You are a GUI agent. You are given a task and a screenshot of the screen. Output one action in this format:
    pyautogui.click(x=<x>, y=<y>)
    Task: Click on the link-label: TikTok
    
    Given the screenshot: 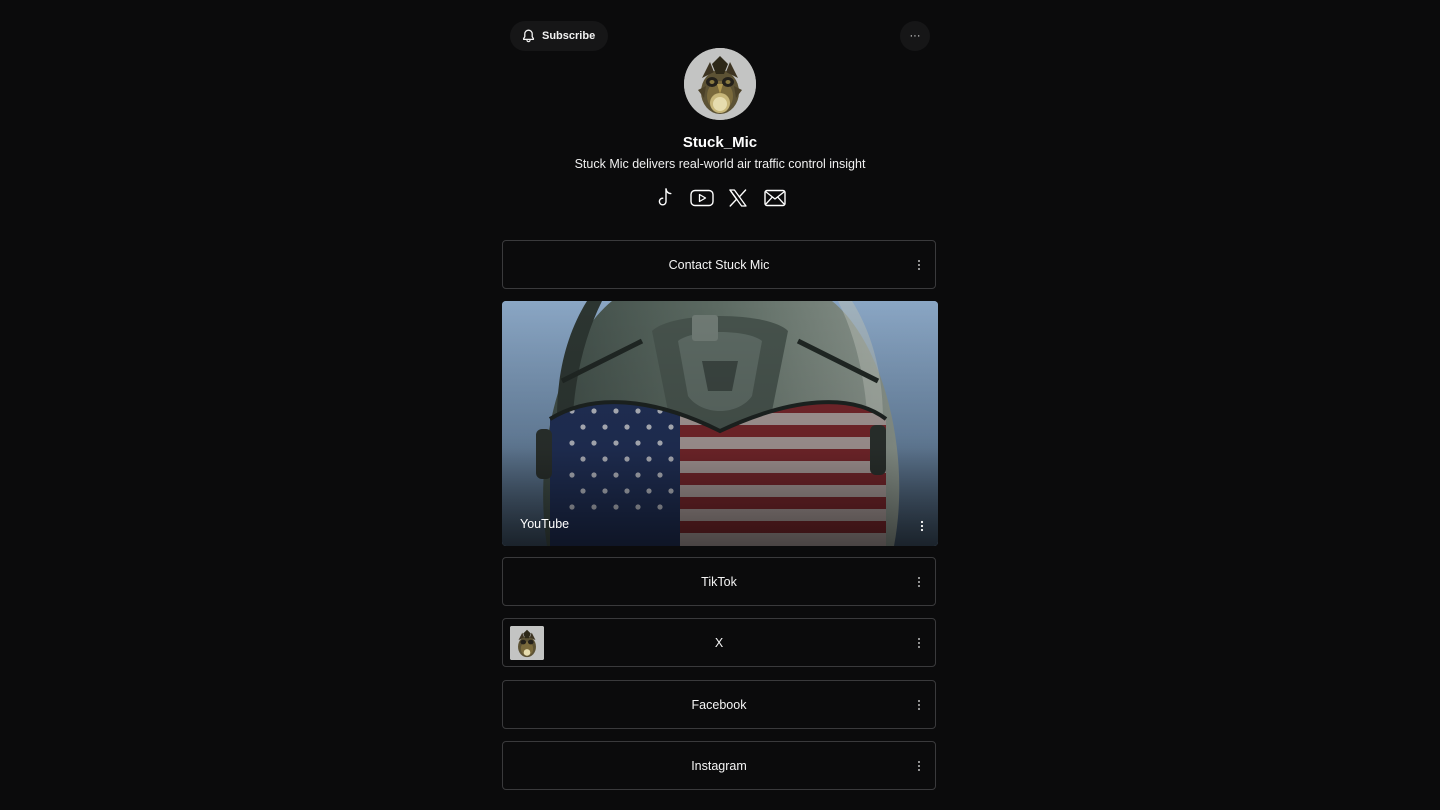 What is the action you would take?
    pyautogui.click(x=719, y=581)
    